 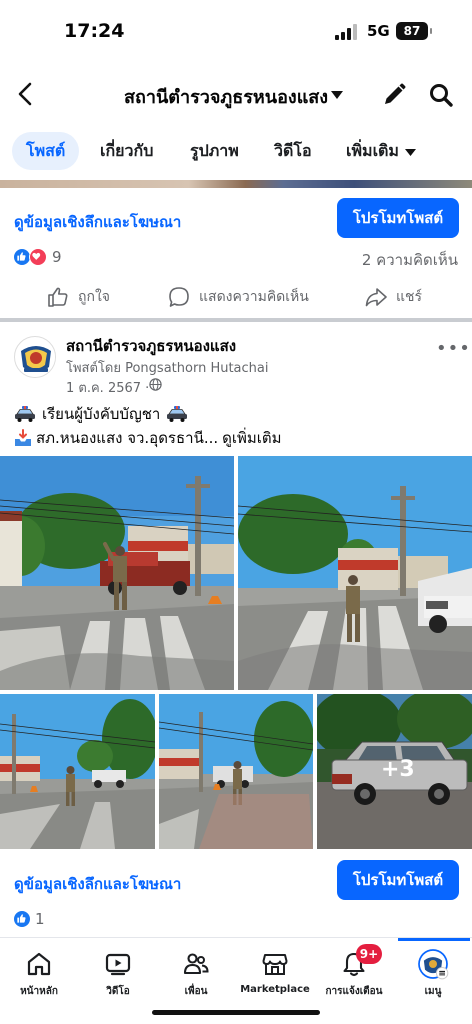 I want to click on post-date: 1 ต.ค. 2567 ·, so click(x=107, y=387).